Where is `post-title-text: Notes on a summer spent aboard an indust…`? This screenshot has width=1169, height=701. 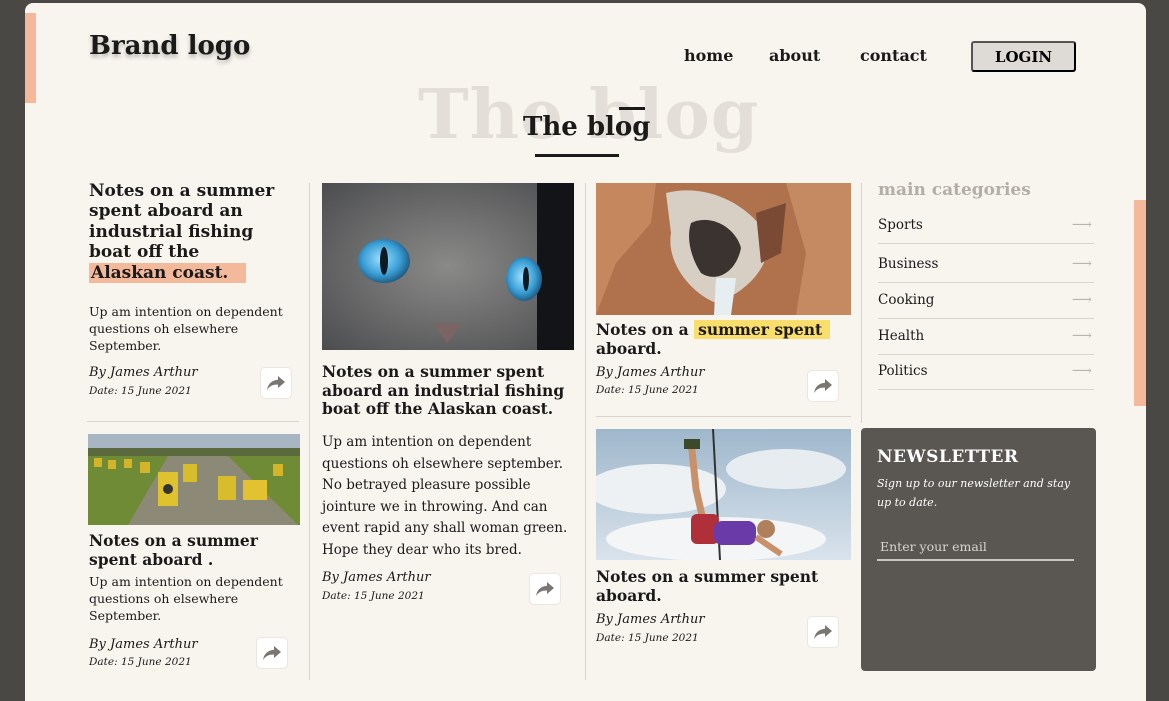 post-title-text: Notes on a summer spent aboard an indust… is located at coordinates (182, 222).